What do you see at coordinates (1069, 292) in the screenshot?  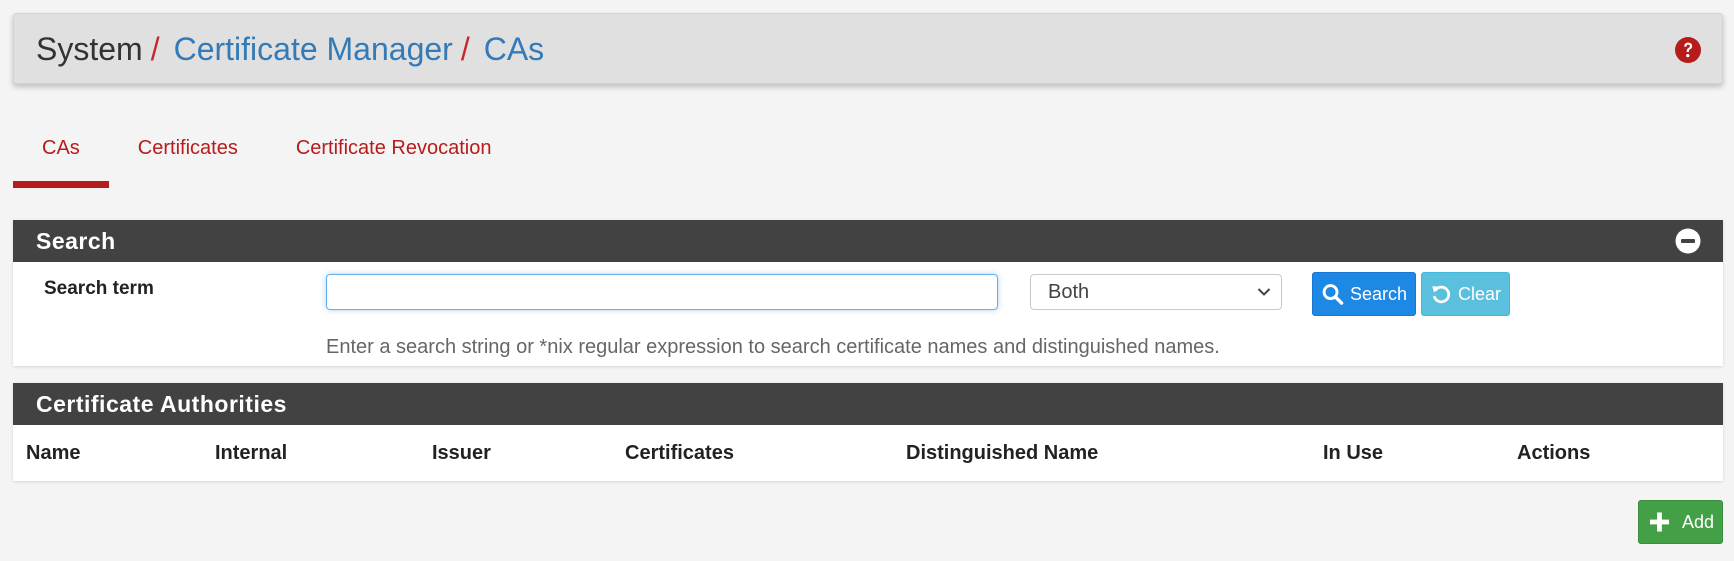 I see `search-scope-value: Both` at bounding box center [1069, 292].